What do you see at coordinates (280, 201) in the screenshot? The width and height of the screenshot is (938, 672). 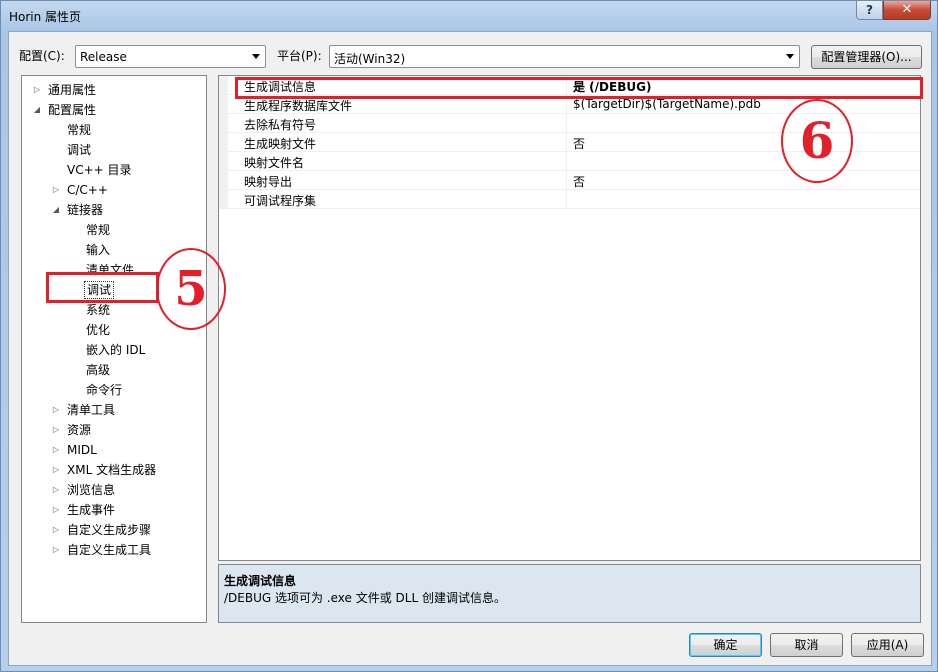 I see `property-name: 可调试程序集` at bounding box center [280, 201].